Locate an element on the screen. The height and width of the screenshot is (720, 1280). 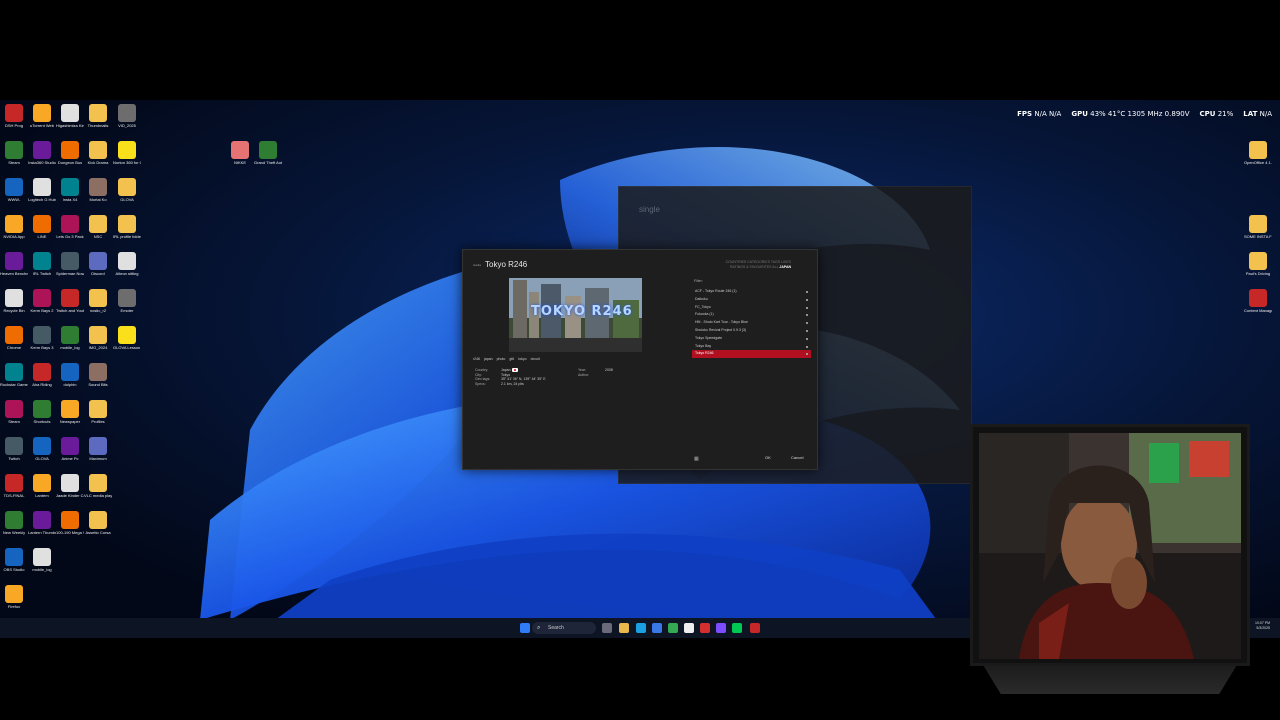
desktop-icon: SOME INSTA FILES is located at coordinates (1258, 227).